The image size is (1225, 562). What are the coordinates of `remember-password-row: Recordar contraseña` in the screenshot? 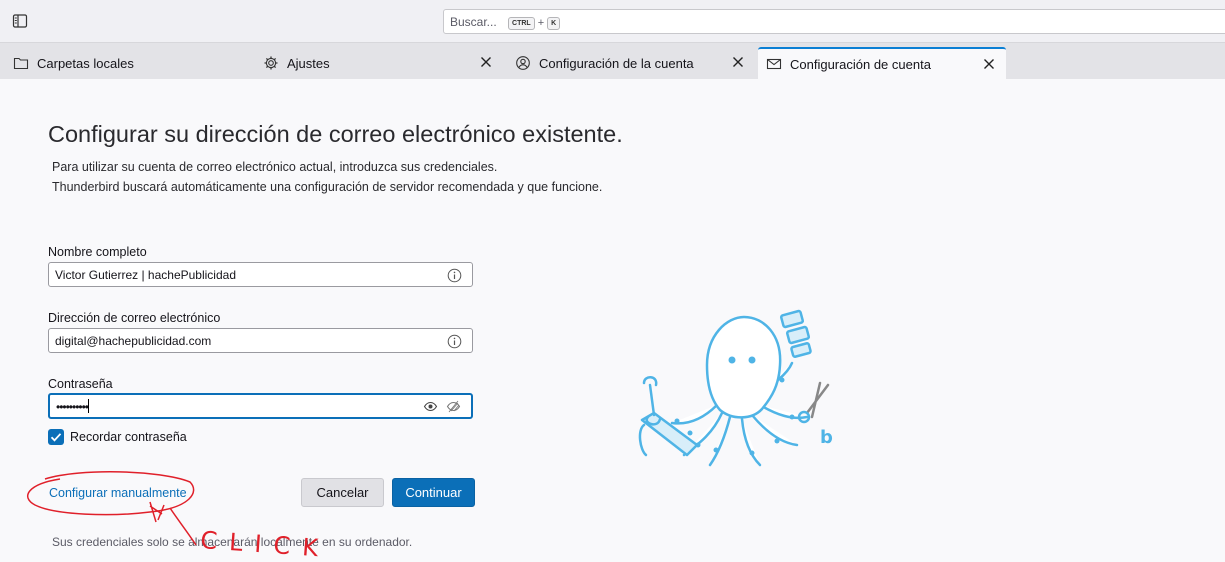 It's located at (117, 437).